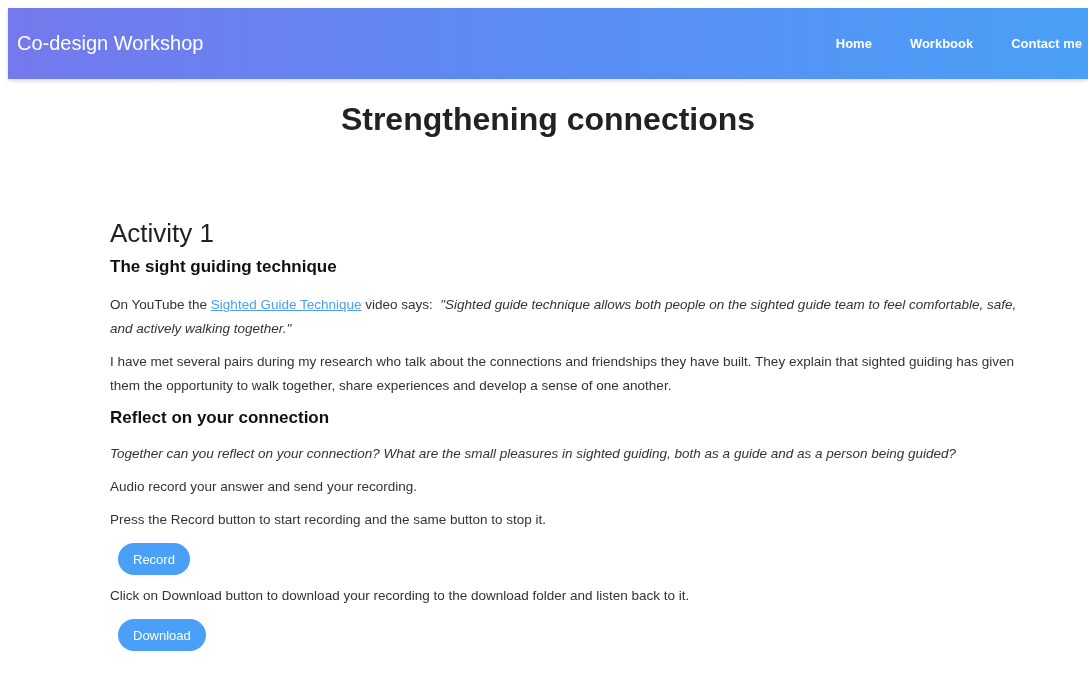 This screenshot has width=1088, height=677. I want to click on nav-link: Home, so click(853, 43).